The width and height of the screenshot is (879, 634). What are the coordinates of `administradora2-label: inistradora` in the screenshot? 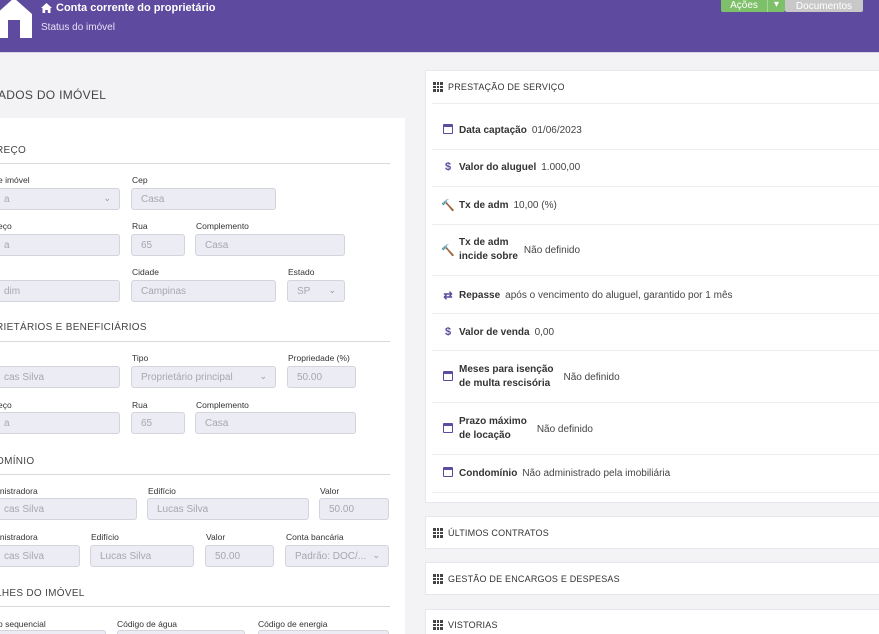 It's located at (19, 537).